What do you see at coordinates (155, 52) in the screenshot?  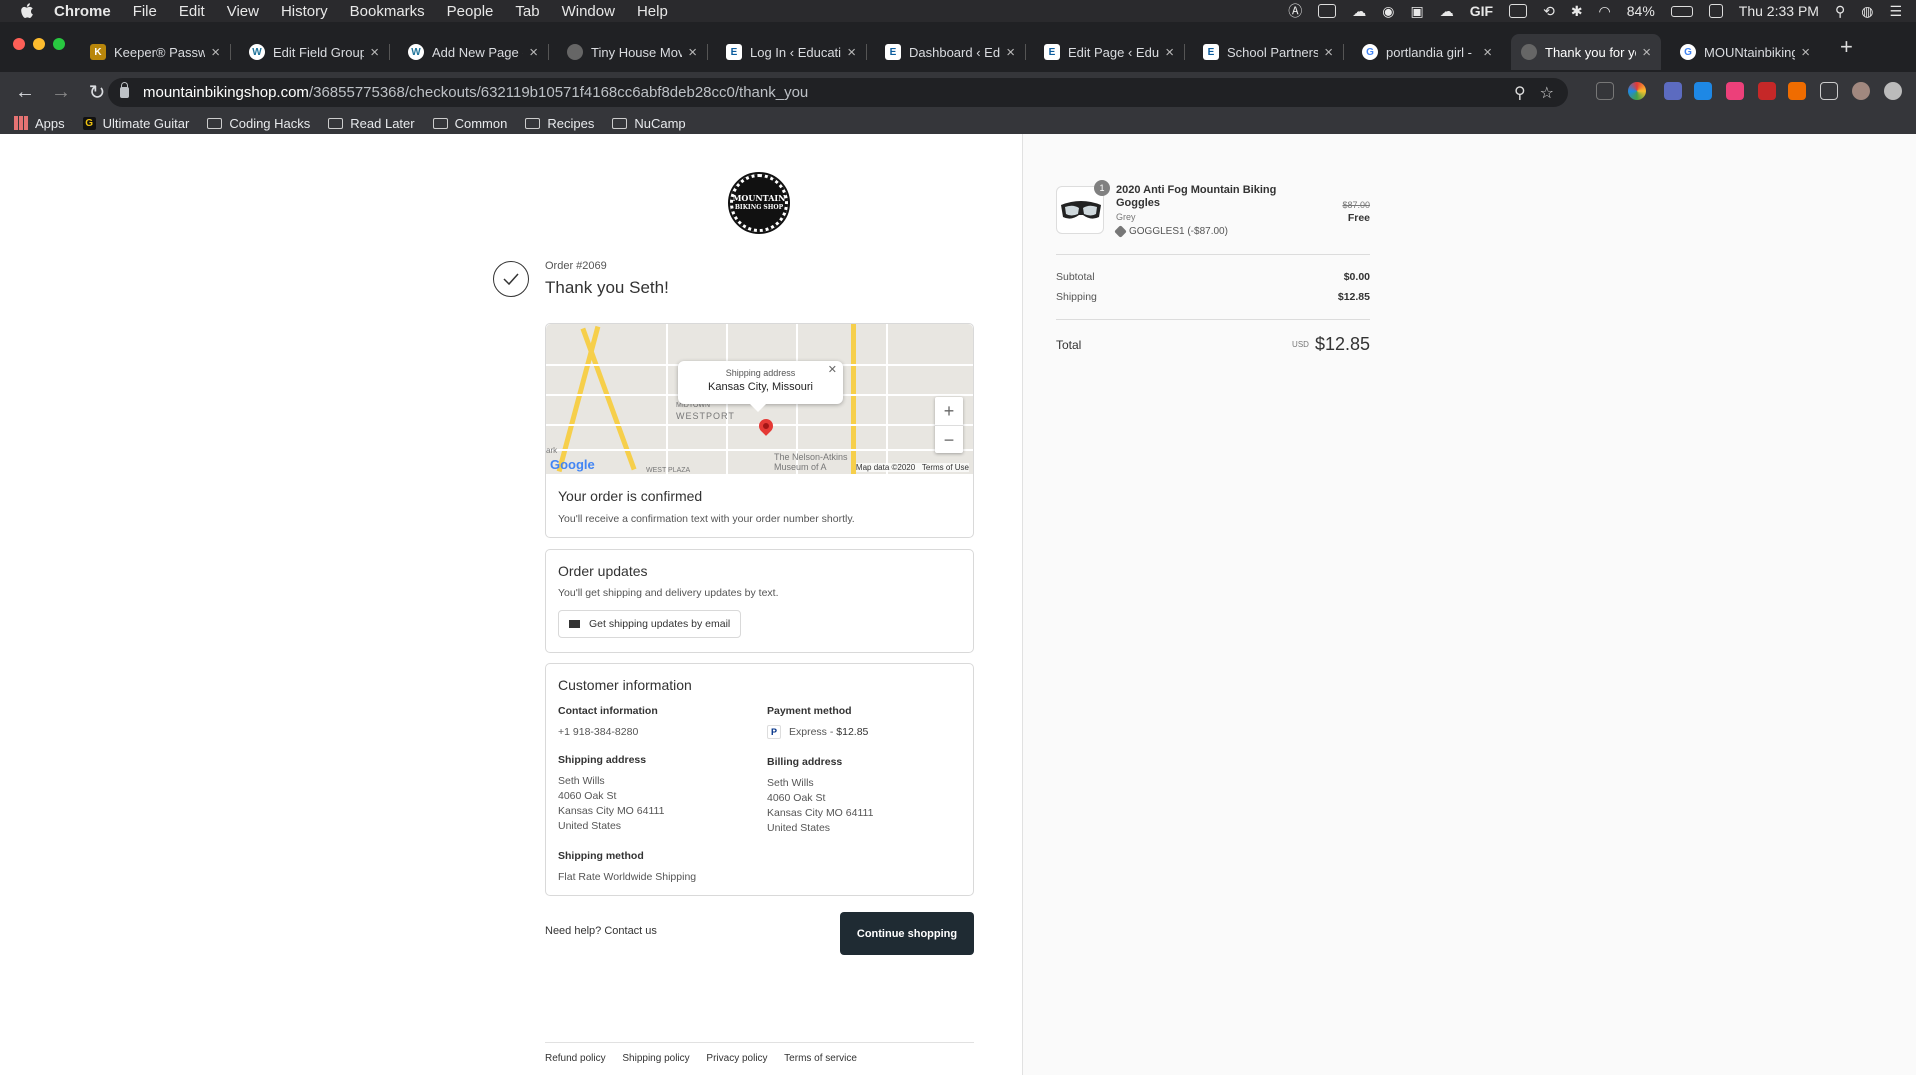 I see `tab-keeper: K Keeper® Password ×` at bounding box center [155, 52].